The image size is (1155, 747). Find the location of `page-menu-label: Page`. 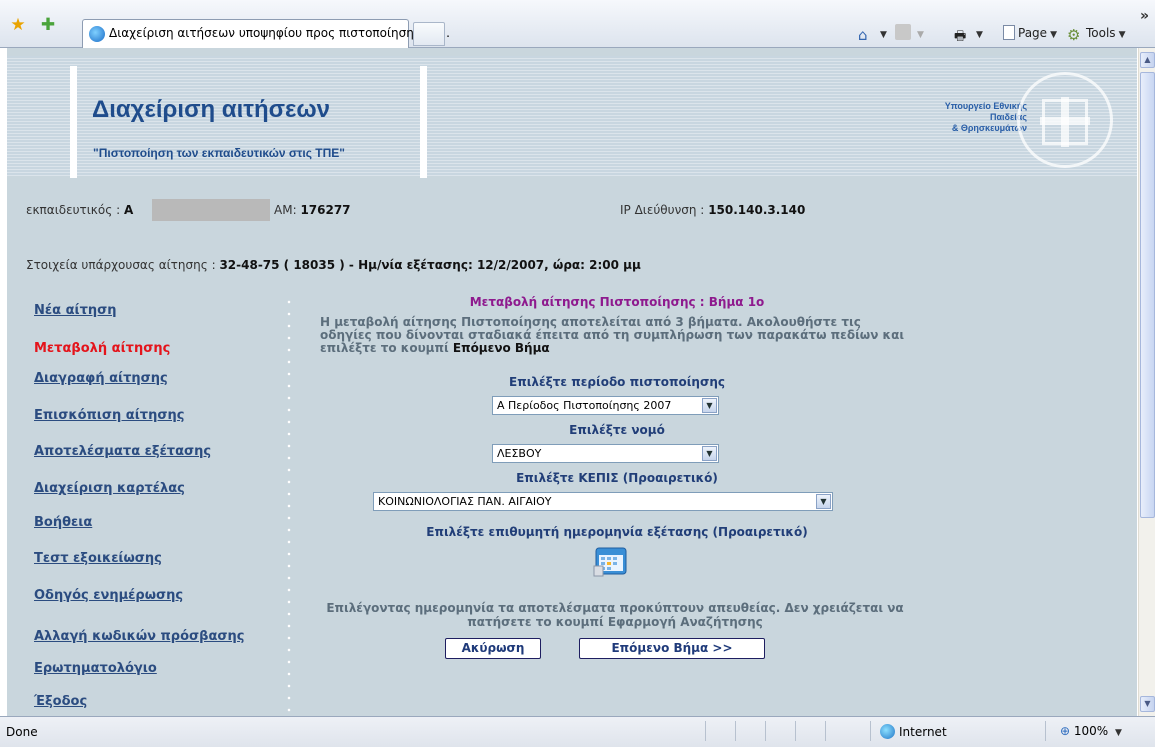

page-menu-label: Page is located at coordinates (1033, 33).